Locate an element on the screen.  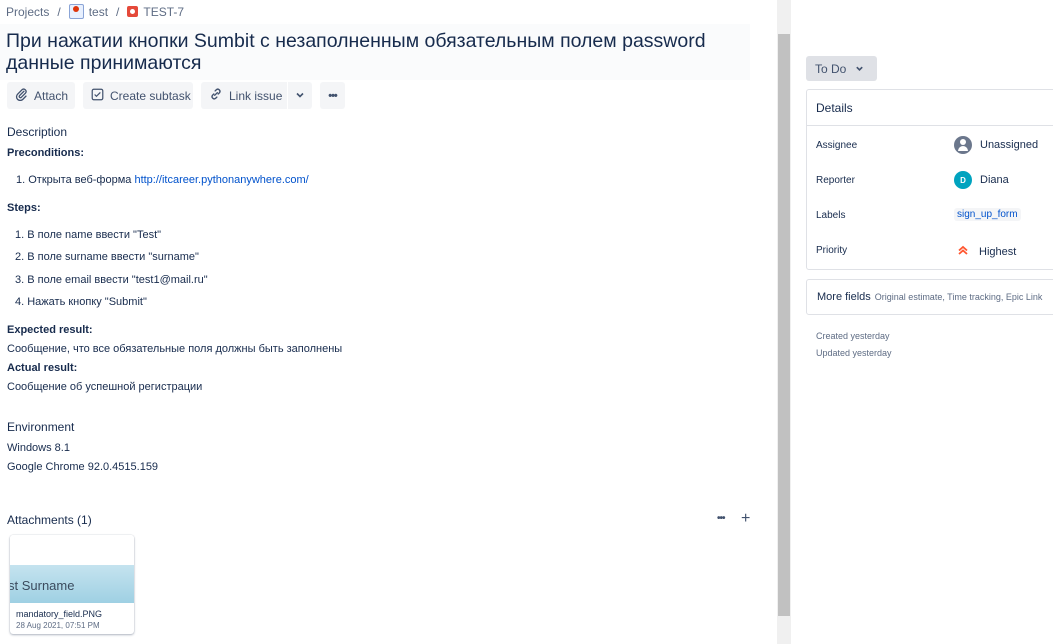
project-avatar-icon is located at coordinates (76, 11).